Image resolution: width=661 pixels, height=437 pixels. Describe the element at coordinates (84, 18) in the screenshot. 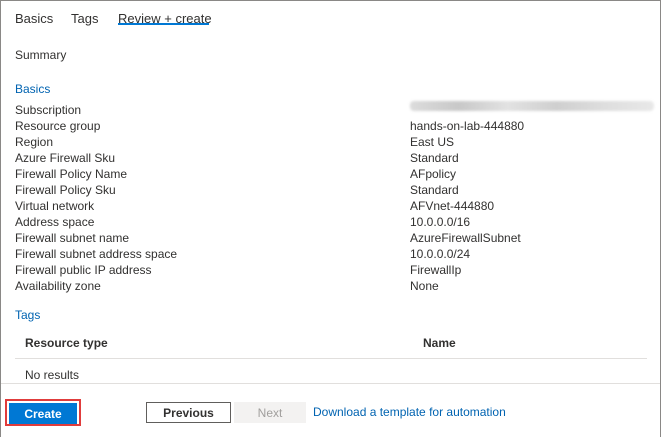

I see `tab-tags: Tags` at that location.